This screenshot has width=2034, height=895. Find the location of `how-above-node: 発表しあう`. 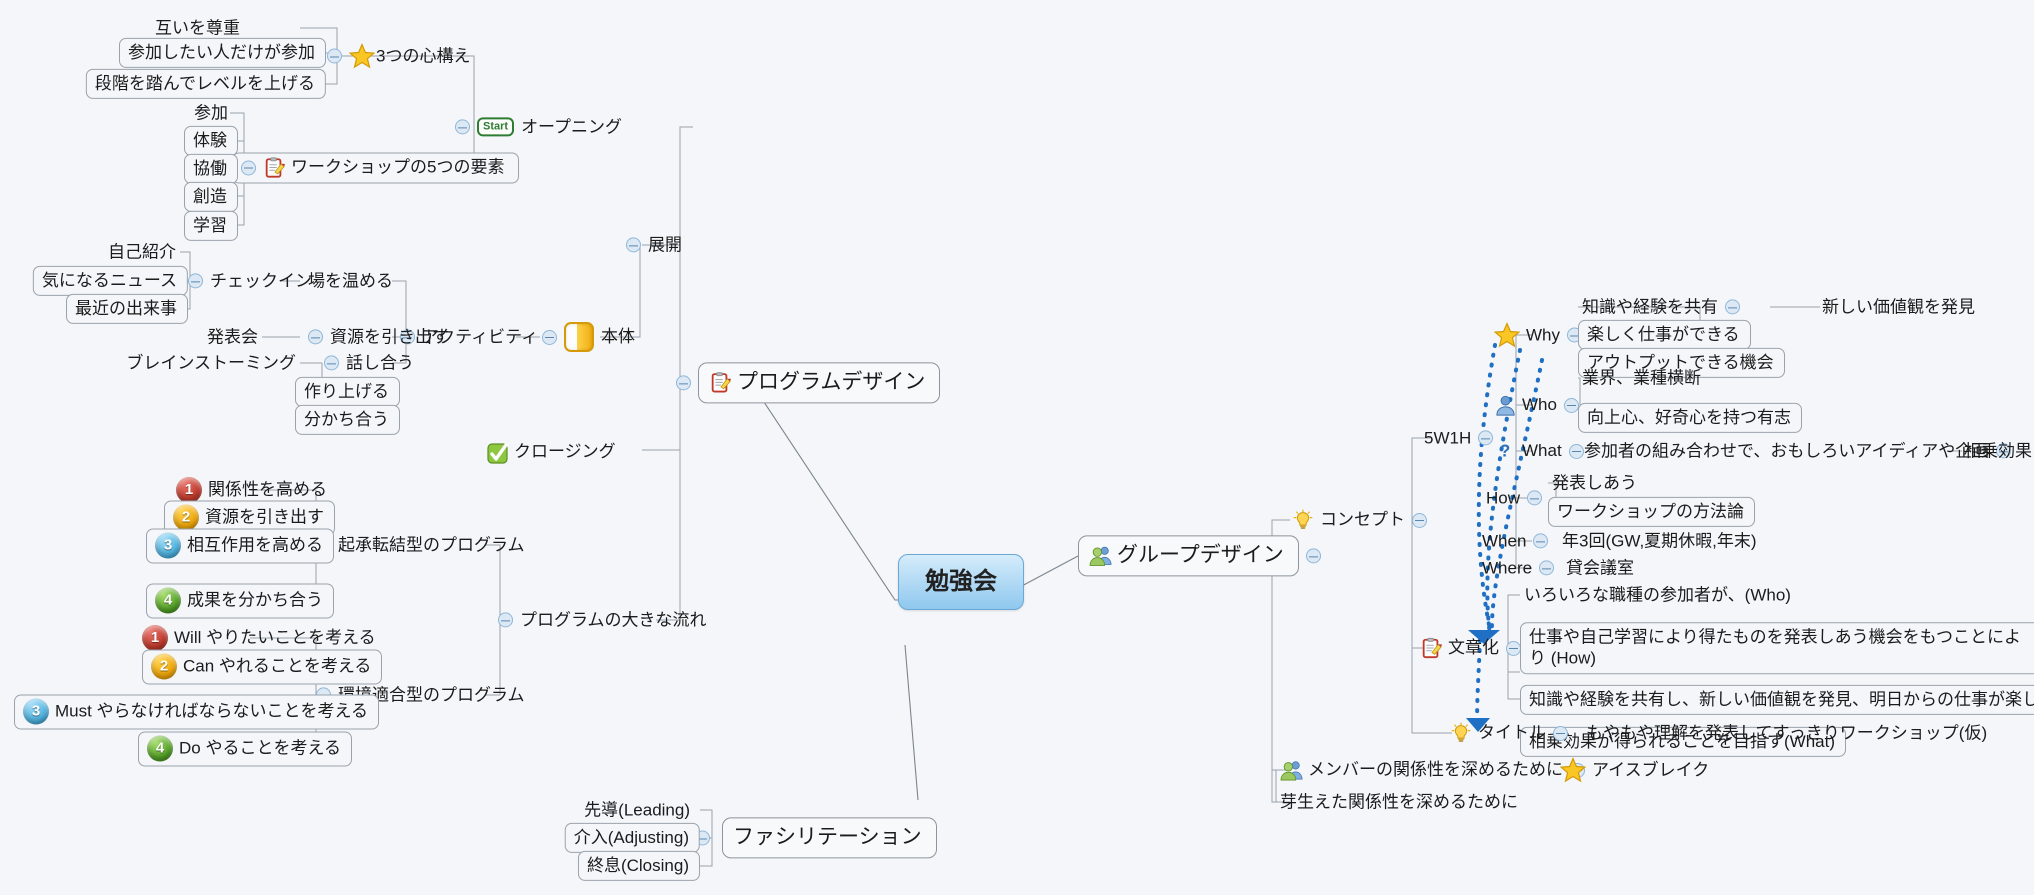

how-above-node: 発表しあう is located at coordinates (1594, 482).